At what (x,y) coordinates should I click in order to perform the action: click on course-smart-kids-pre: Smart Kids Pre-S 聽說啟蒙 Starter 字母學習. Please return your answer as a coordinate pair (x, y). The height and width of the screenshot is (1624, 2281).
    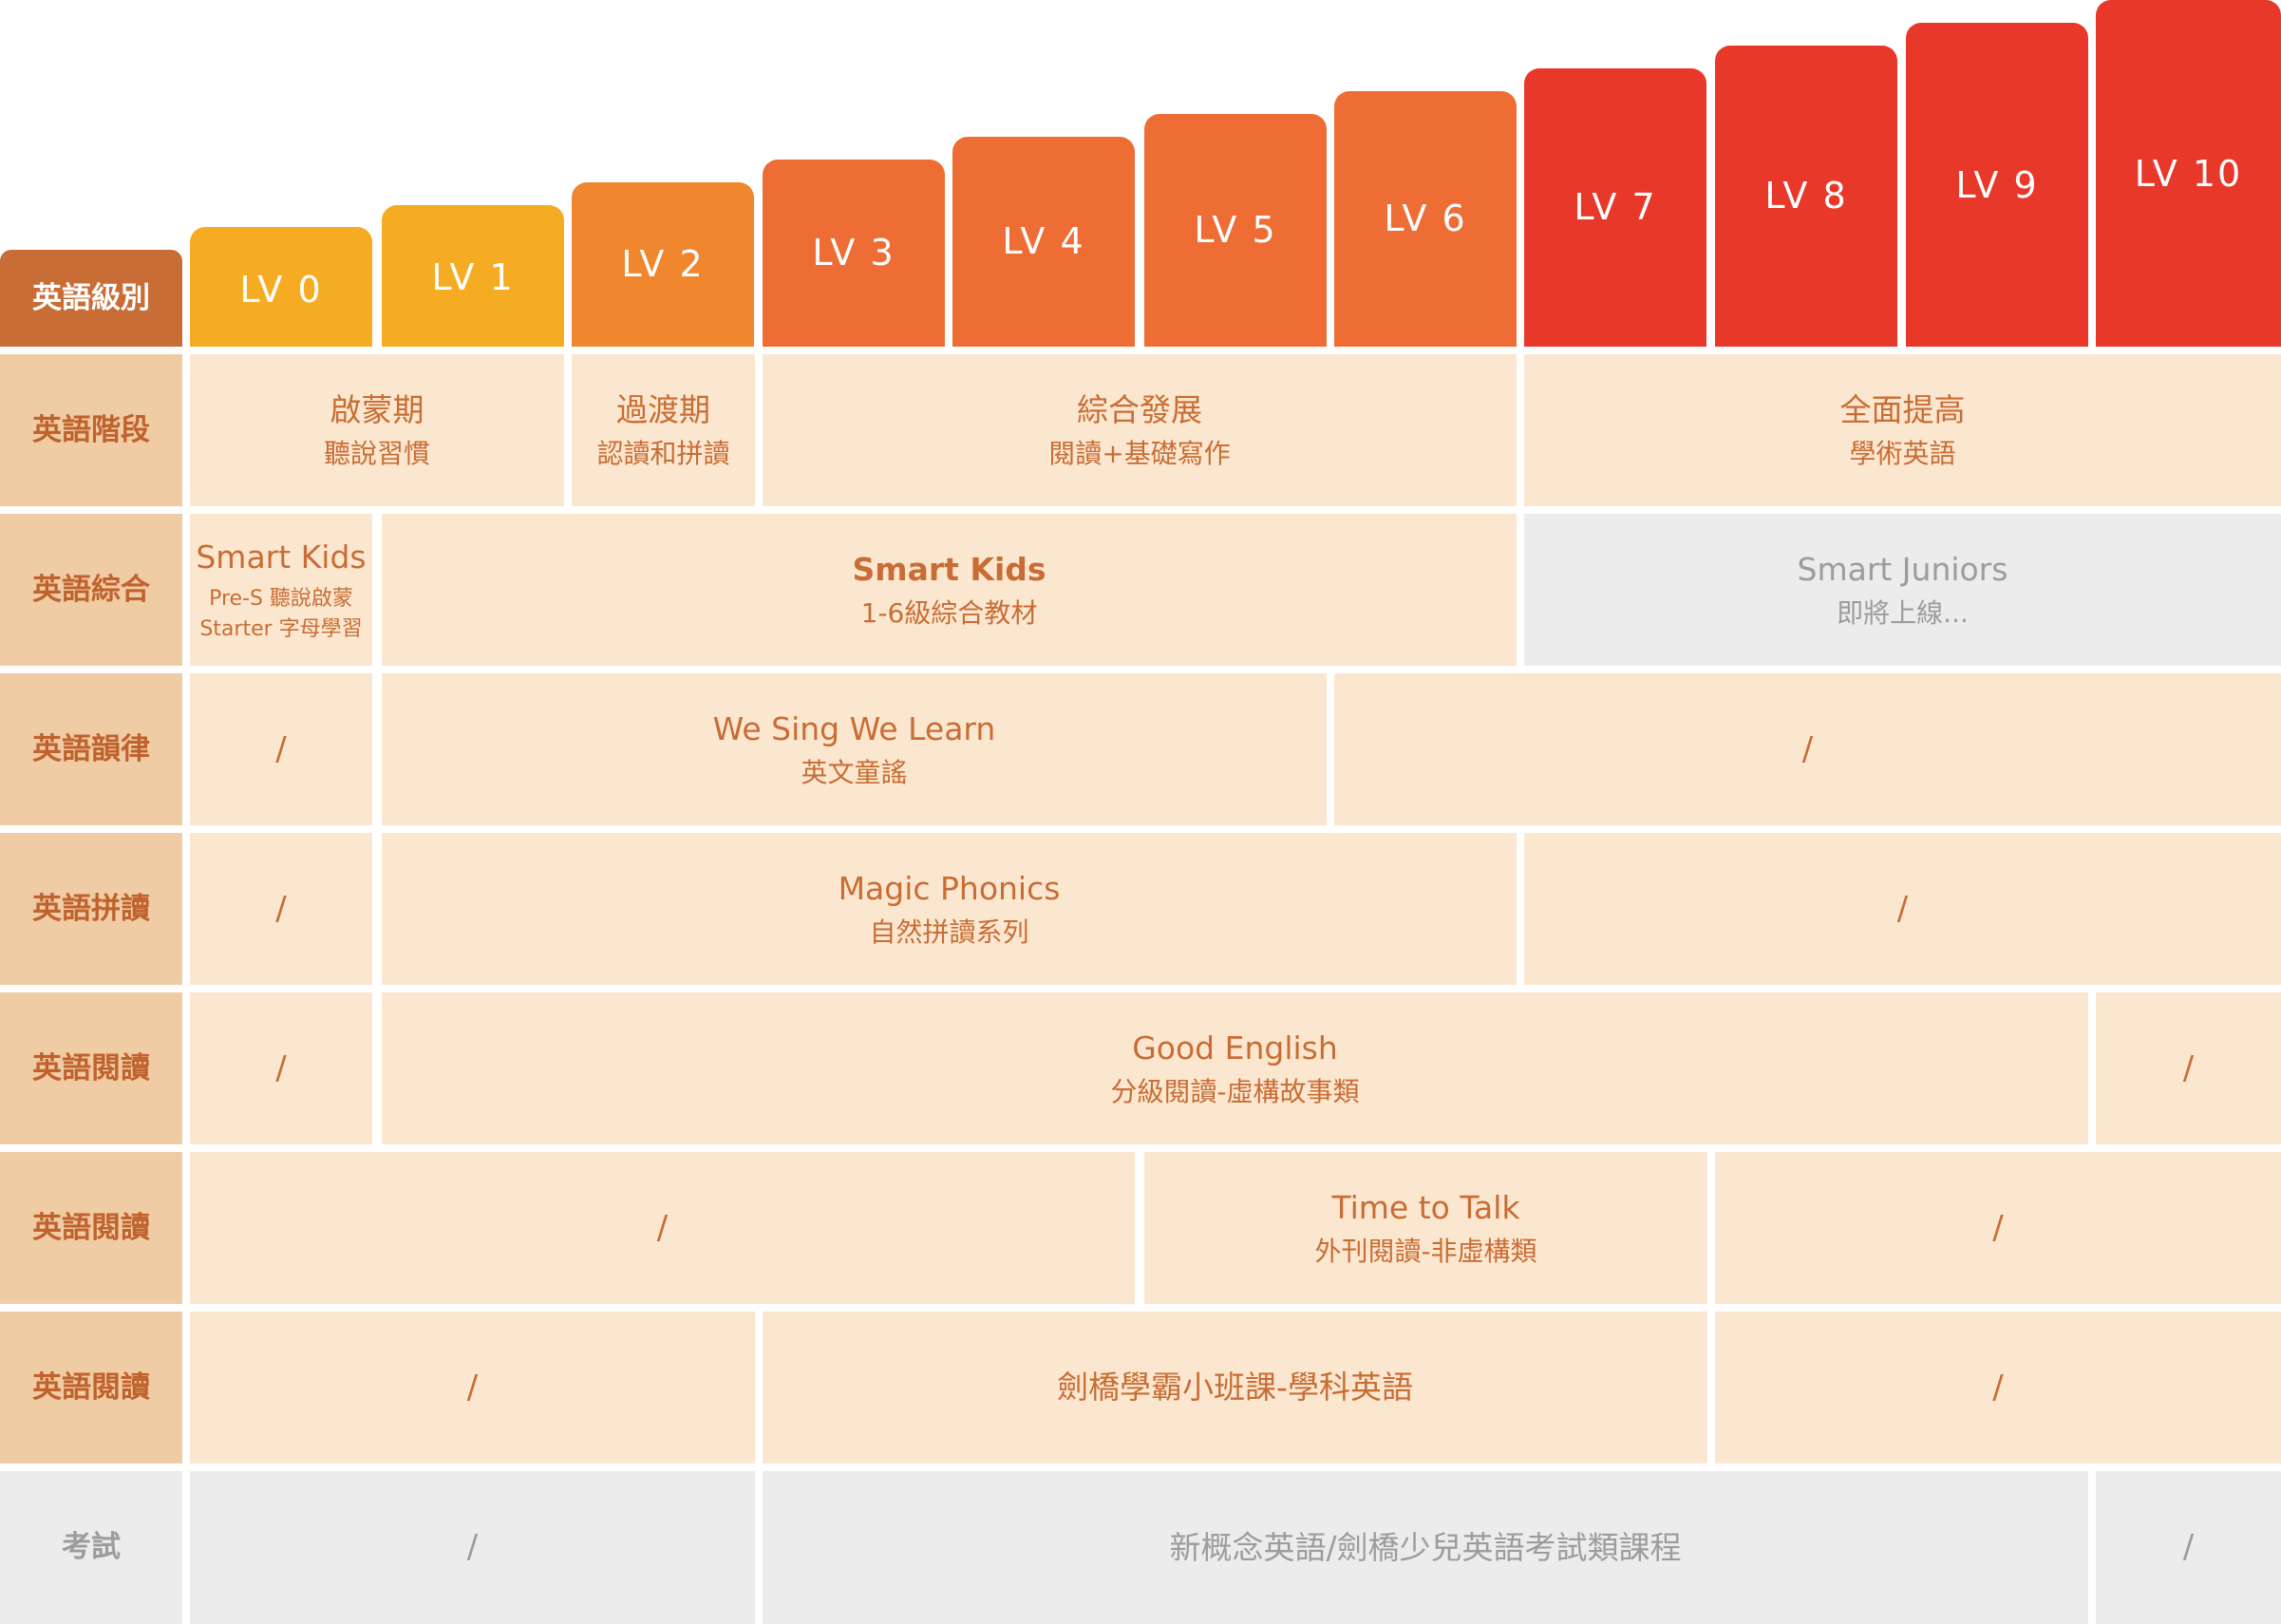
    Looking at the image, I should click on (281, 590).